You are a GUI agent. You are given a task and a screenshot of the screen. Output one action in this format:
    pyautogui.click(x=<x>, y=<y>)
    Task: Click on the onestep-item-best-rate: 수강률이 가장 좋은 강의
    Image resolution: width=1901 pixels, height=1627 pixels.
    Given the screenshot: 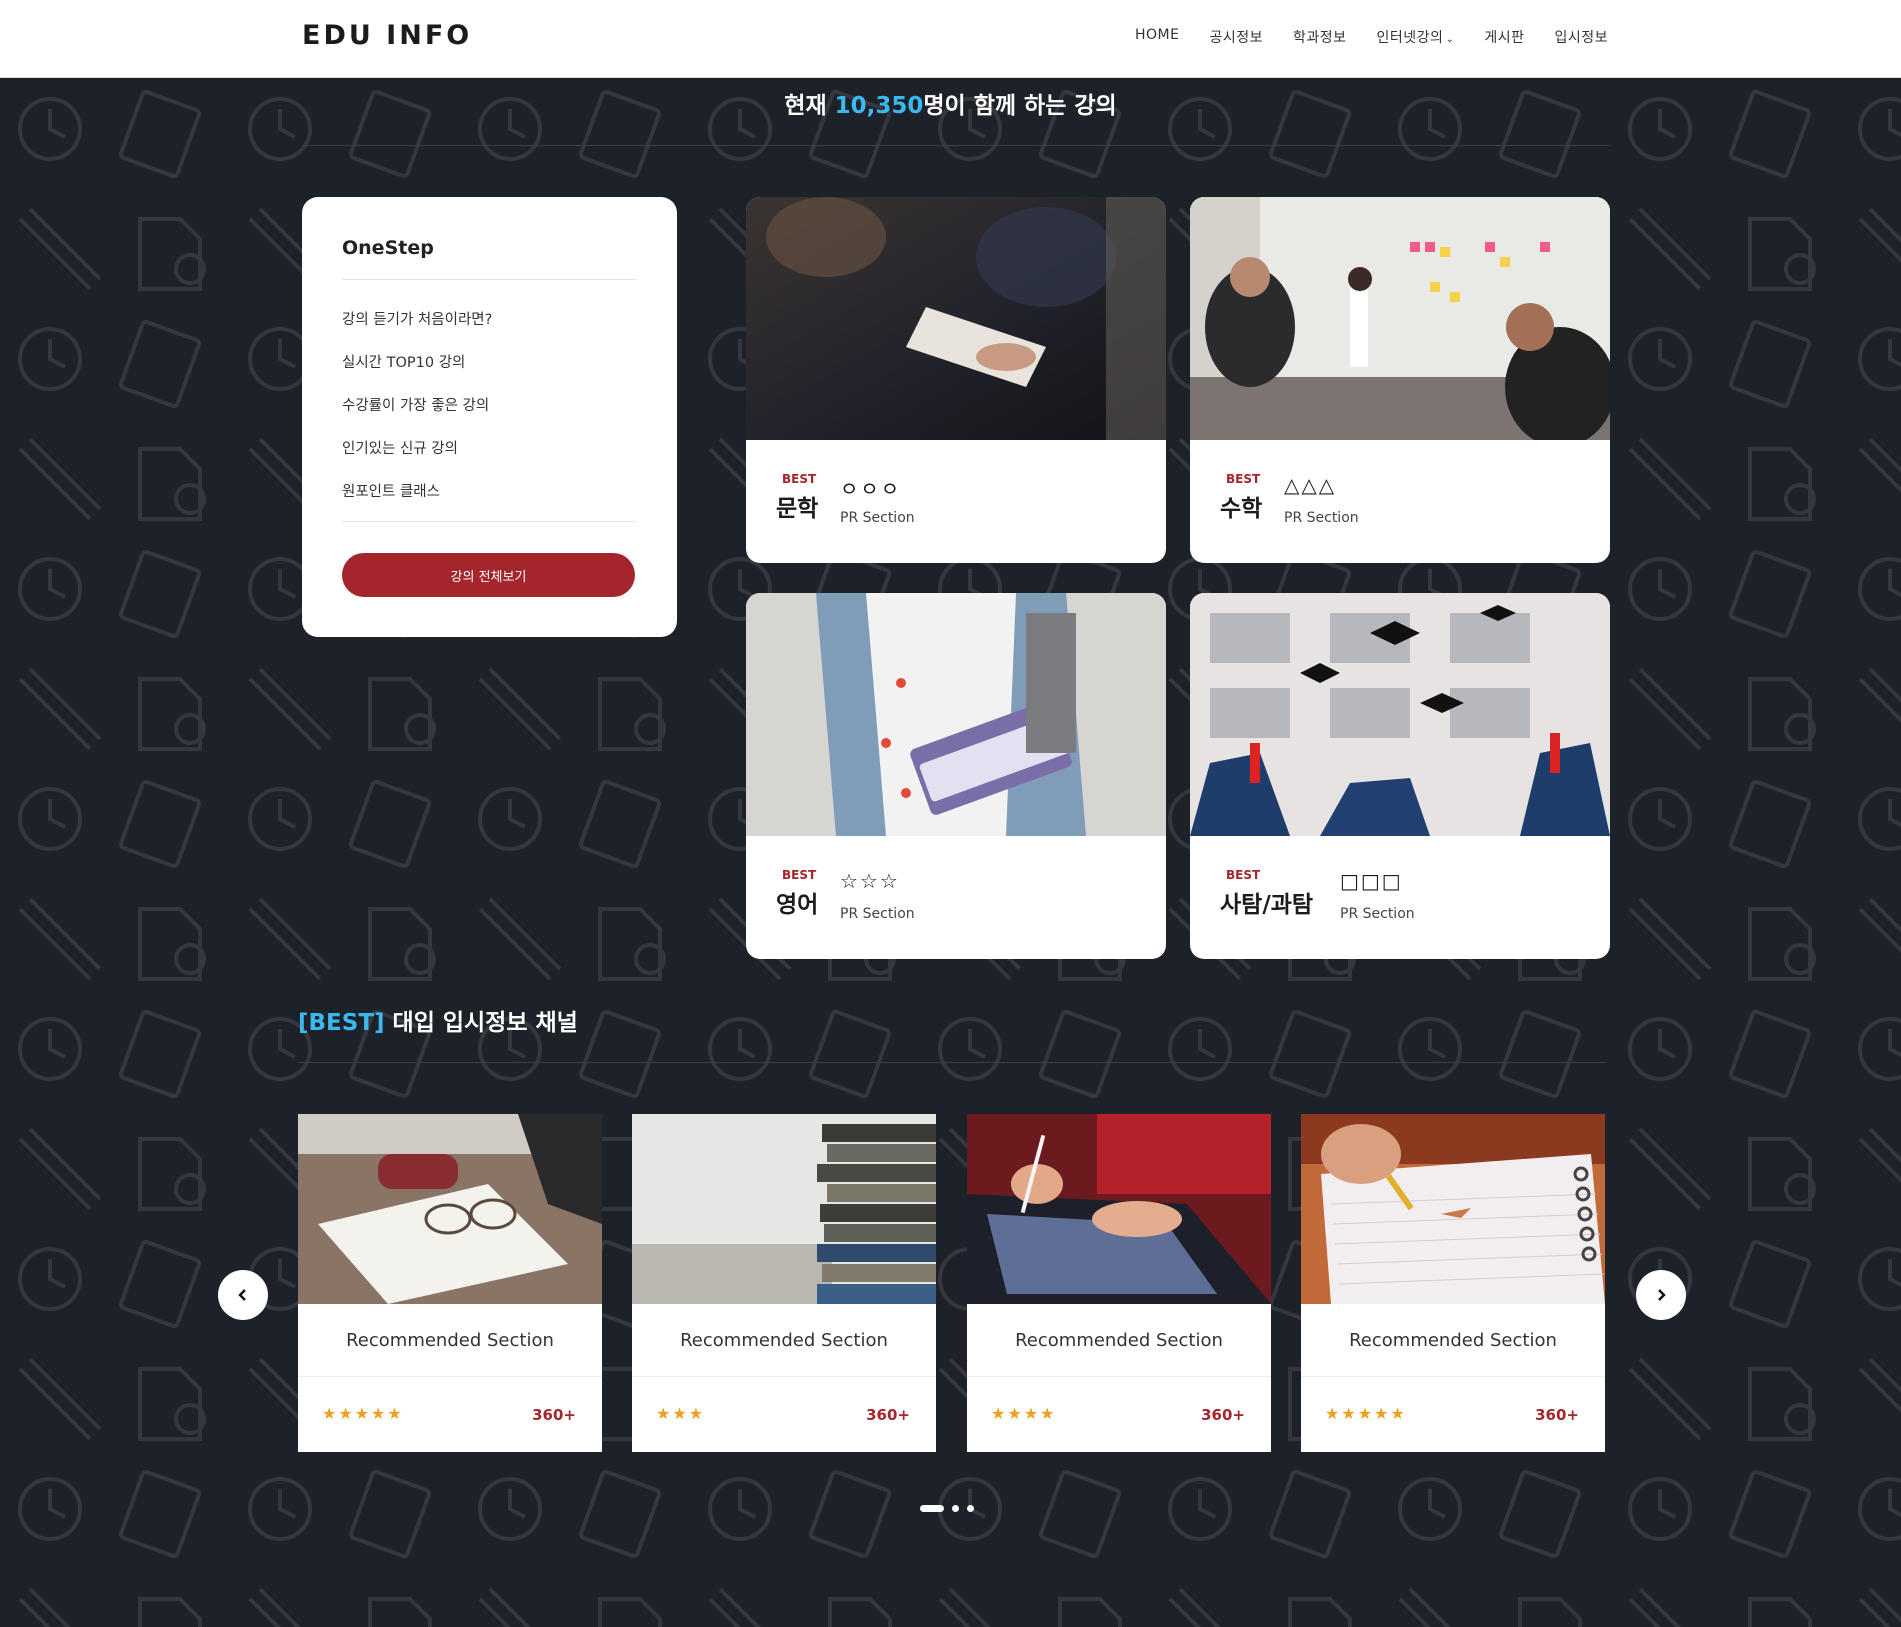 What is the action you would take?
    pyautogui.click(x=489, y=404)
    